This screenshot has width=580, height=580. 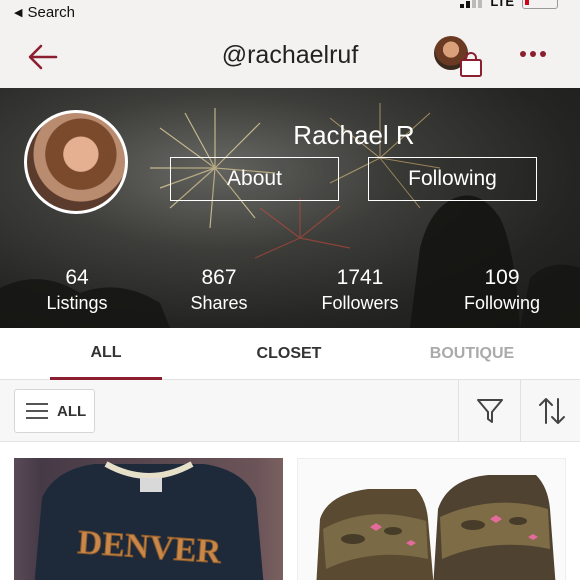 What do you see at coordinates (552, 411) in the screenshot?
I see `sort-icon` at bounding box center [552, 411].